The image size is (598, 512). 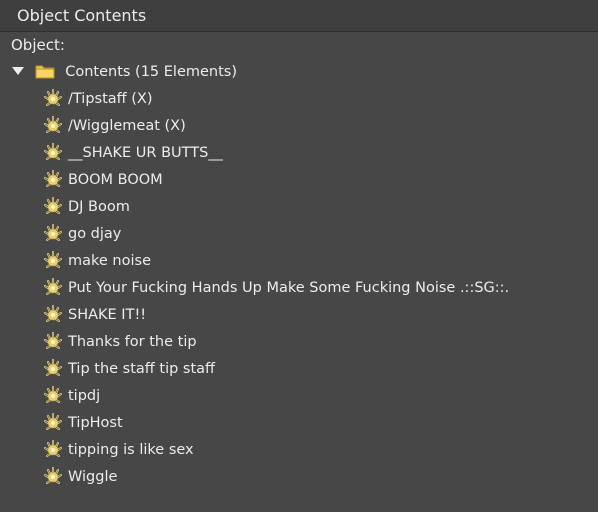 What do you see at coordinates (110, 99) in the screenshot?
I see `tree-item-label: /Tipstaff (X)` at bounding box center [110, 99].